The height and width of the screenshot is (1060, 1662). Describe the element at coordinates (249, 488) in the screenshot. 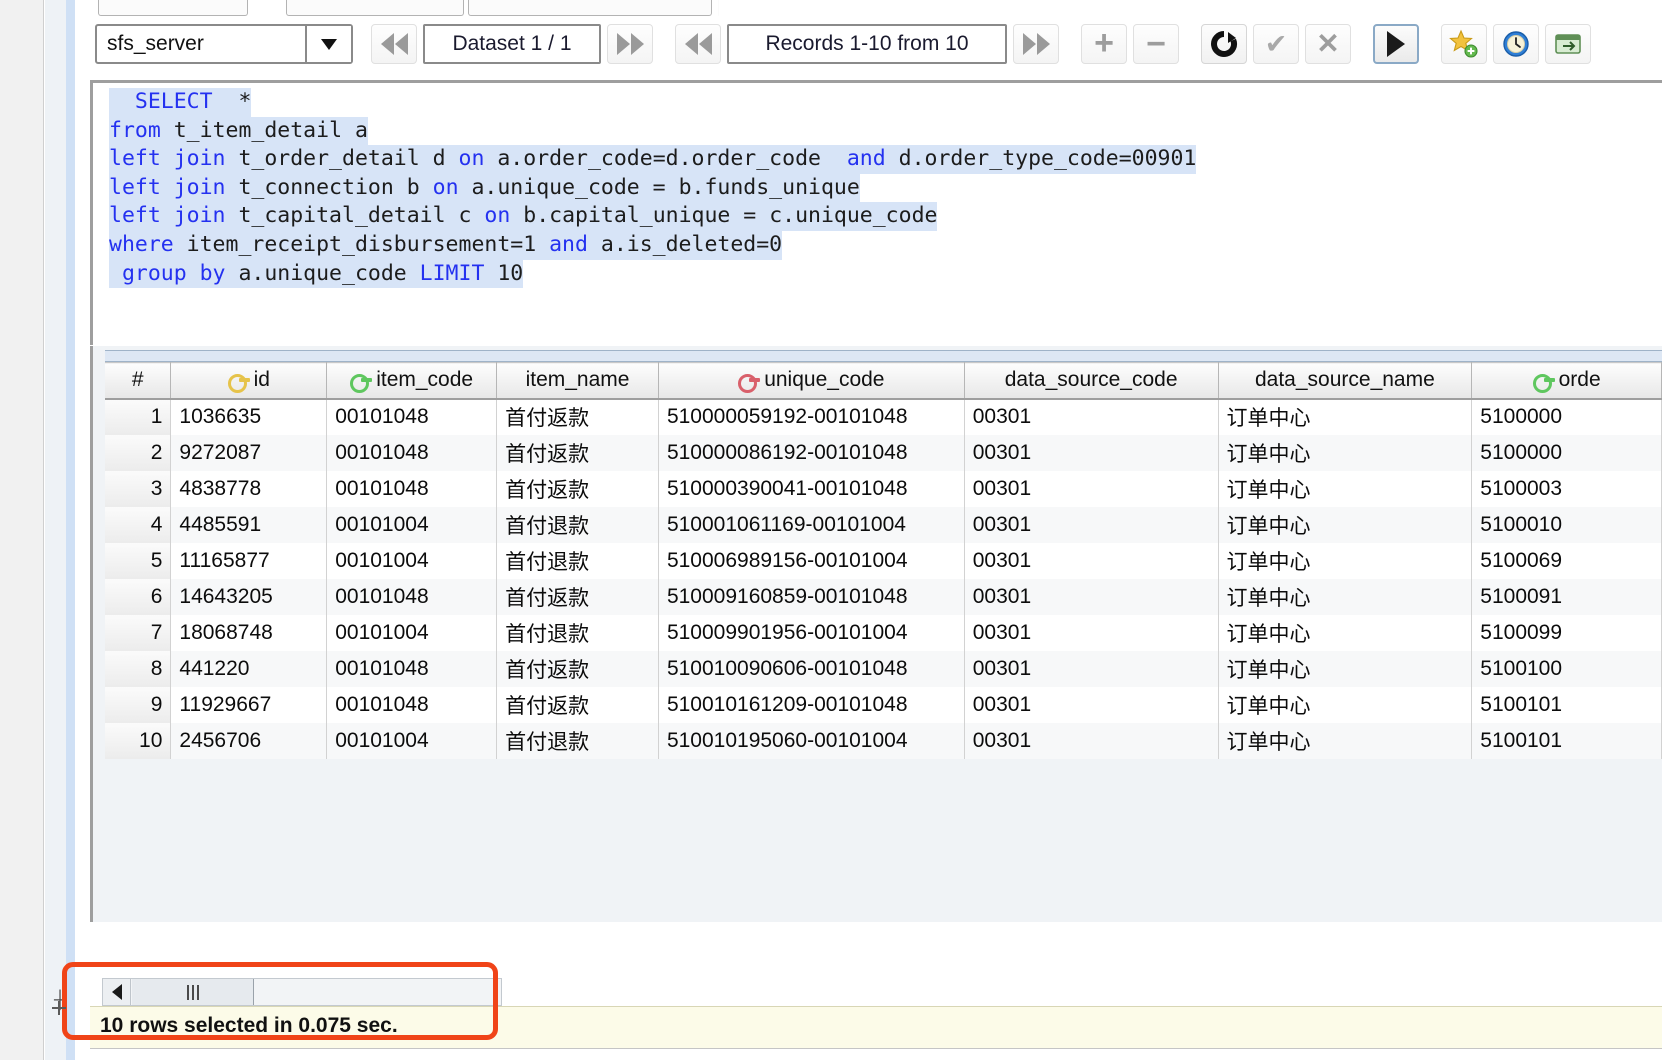

I see `table-cell: 4838778` at that location.